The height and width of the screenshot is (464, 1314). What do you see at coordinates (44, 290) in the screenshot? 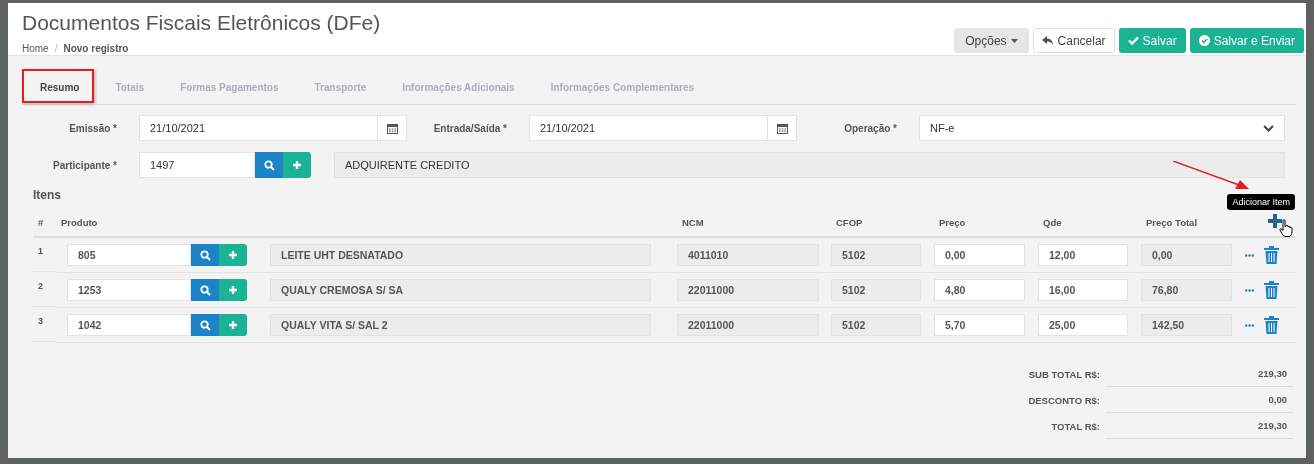
I see `row-number: 2` at bounding box center [44, 290].